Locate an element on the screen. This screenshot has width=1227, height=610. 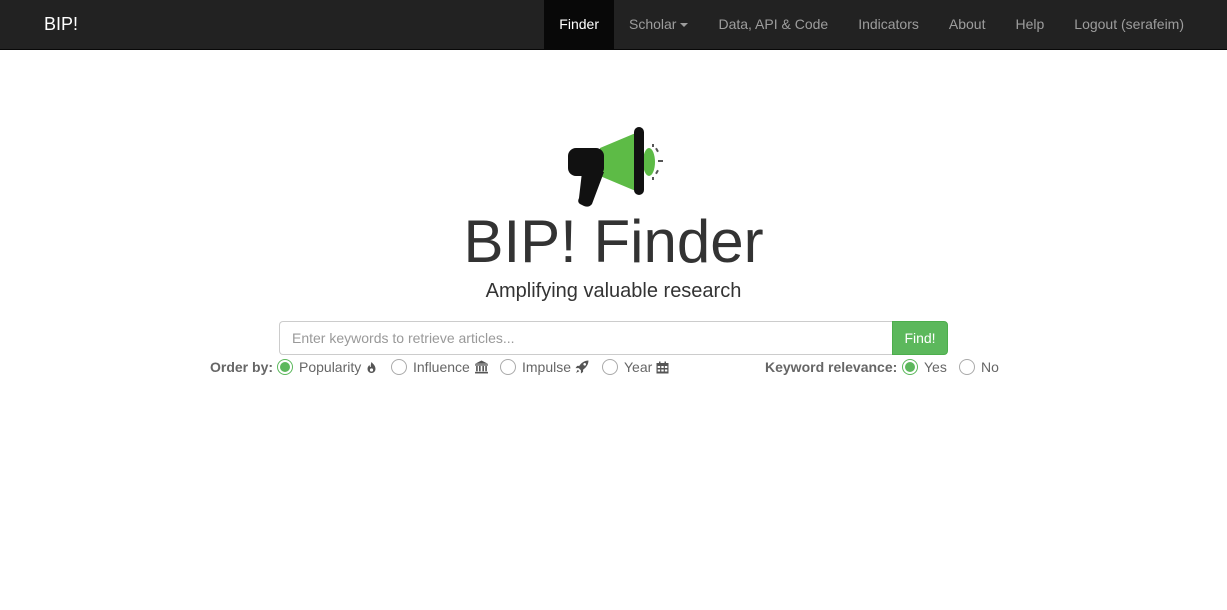
year-radio is located at coordinates (610, 367).